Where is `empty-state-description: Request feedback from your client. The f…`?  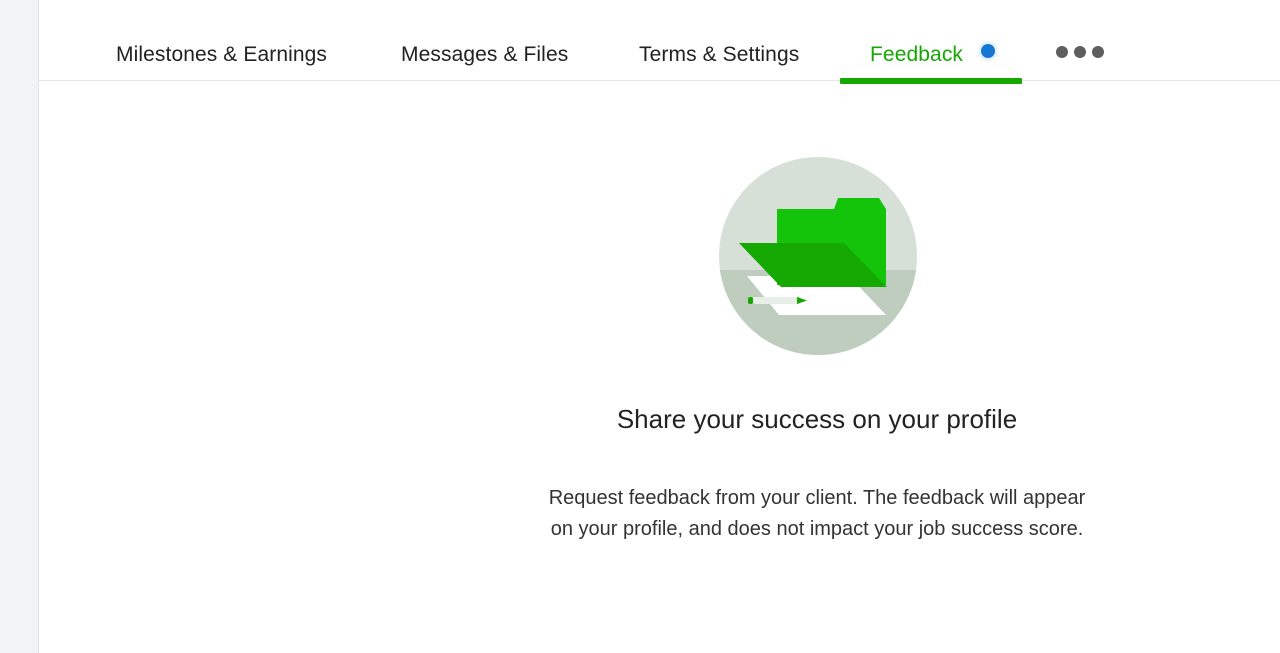 empty-state-description: Request feedback from your client. The f… is located at coordinates (817, 513).